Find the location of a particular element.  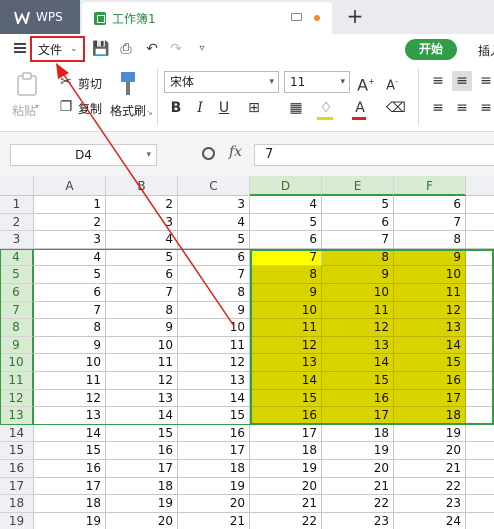

copy-icon: ❐ is located at coordinates (66, 107).